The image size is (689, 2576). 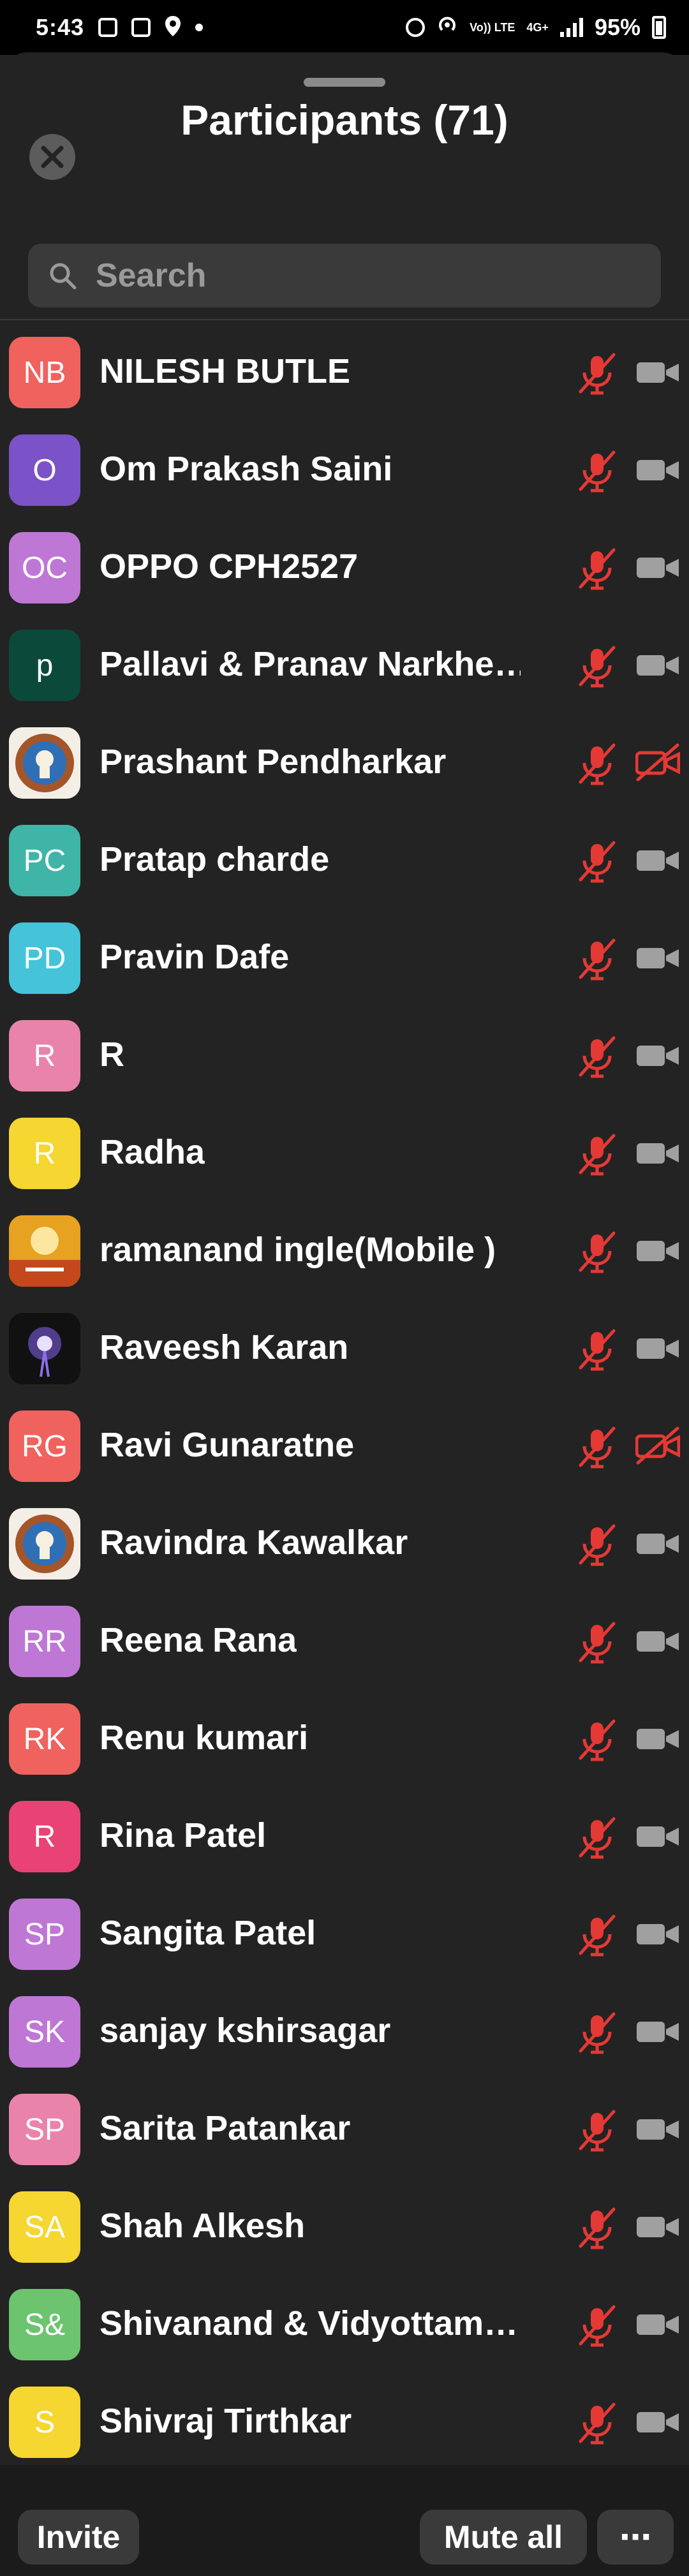 What do you see at coordinates (344, 762) in the screenshot?
I see `participant-row: Prashant Pendharkar` at bounding box center [344, 762].